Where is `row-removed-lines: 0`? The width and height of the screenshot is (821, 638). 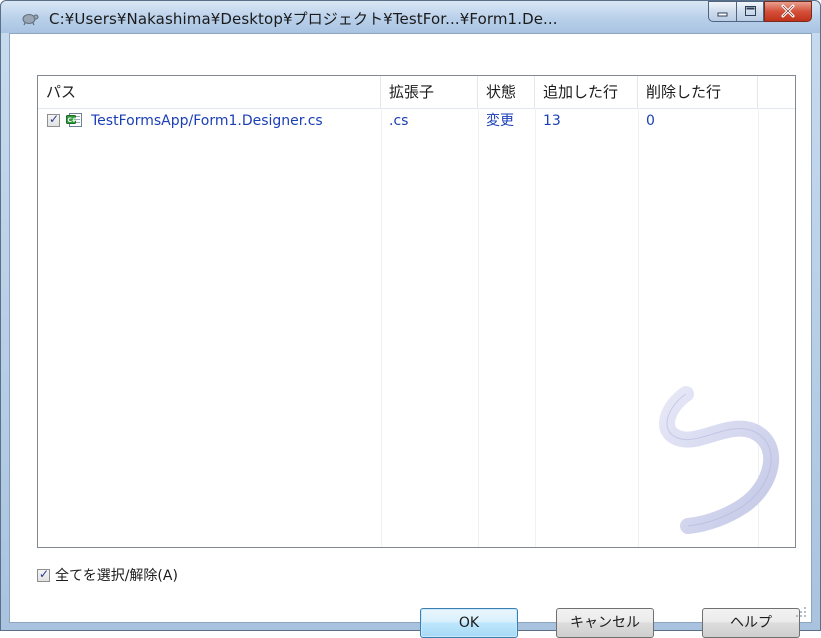
row-removed-lines: 0 is located at coordinates (650, 121).